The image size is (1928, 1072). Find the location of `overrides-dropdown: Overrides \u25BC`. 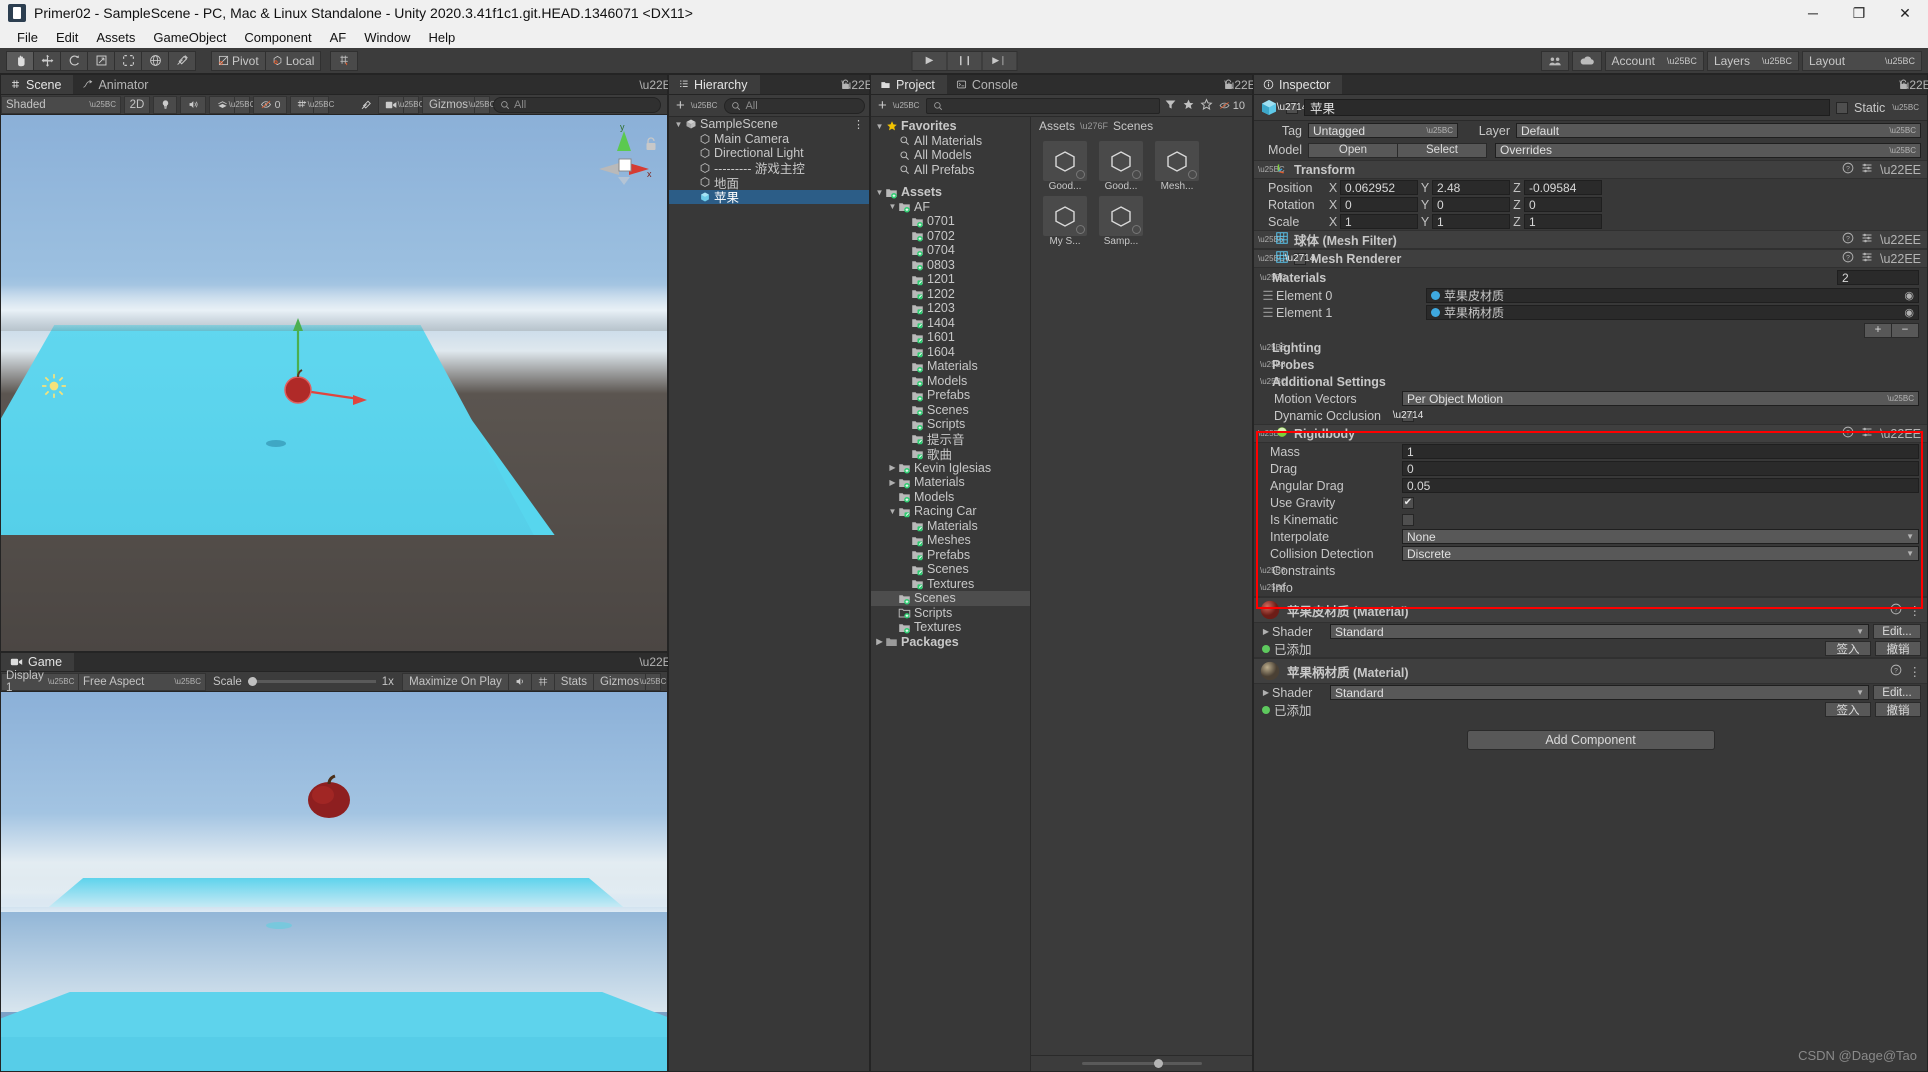

overrides-dropdown: Overrides \u25BC is located at coordinates (1708, 150).